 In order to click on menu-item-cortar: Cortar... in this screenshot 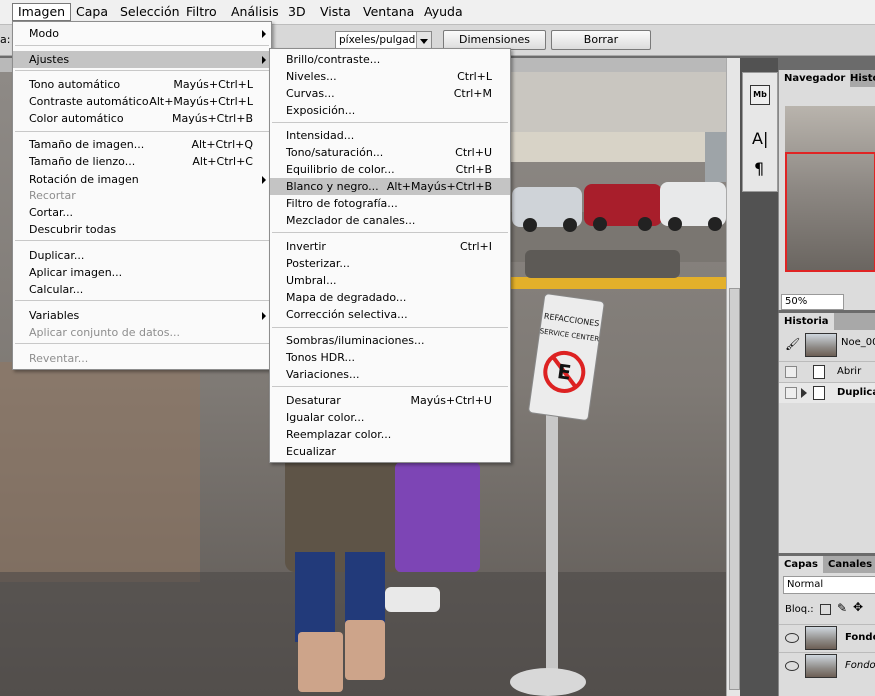, I will do `click(142, 212)`.